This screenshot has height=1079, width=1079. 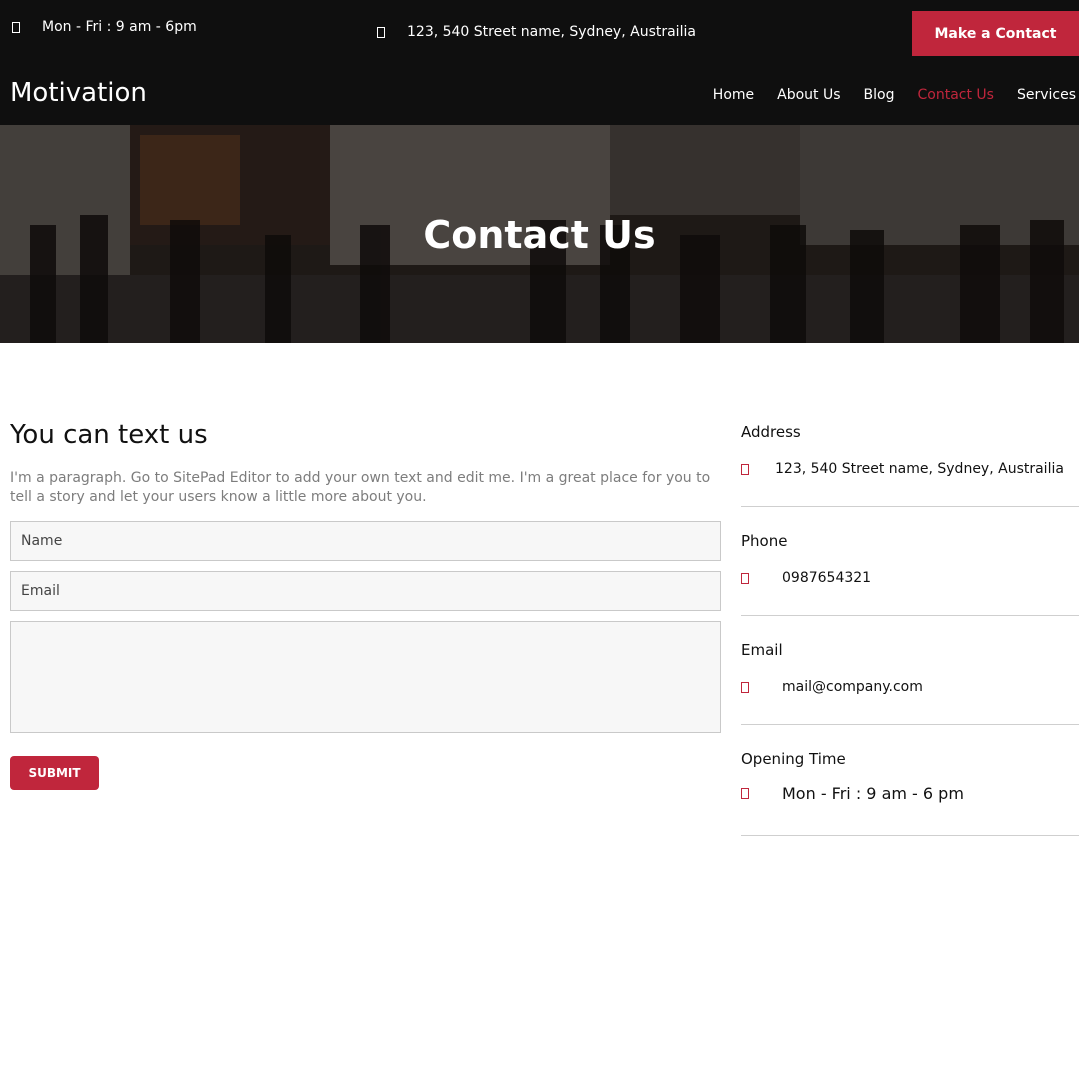 I want to click on header-address: 123, 540 Street name, Sydney, Austrailia, so click(x=536, y=32).